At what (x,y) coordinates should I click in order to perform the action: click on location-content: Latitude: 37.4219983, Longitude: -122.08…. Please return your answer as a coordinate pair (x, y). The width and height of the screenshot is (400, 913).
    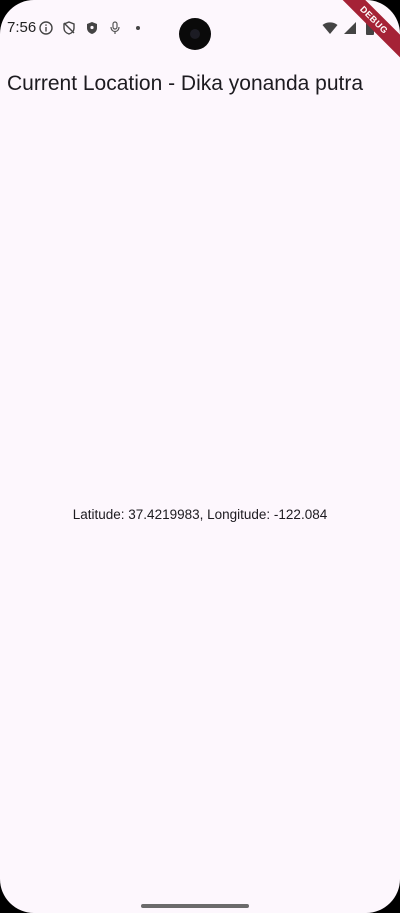
    Looking at the image, I should click on (200, 515).